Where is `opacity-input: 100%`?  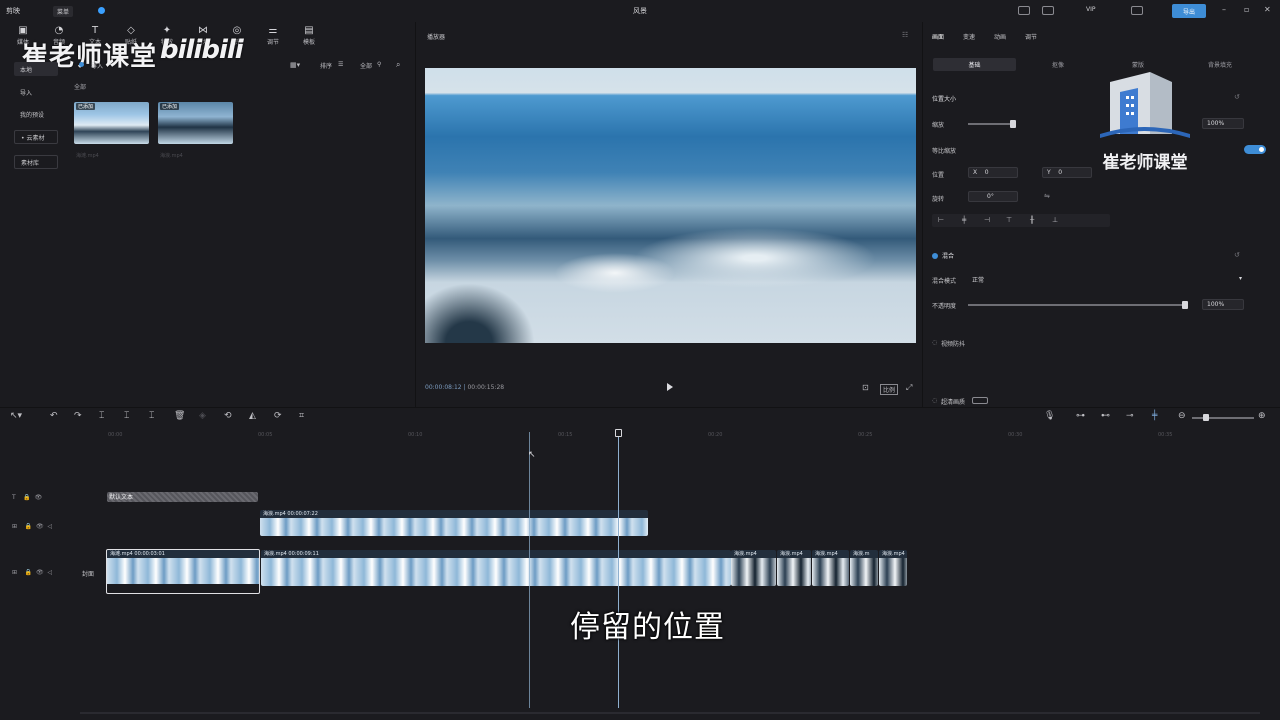 opacity-input: 100% is located at coordinates (1223, 304).